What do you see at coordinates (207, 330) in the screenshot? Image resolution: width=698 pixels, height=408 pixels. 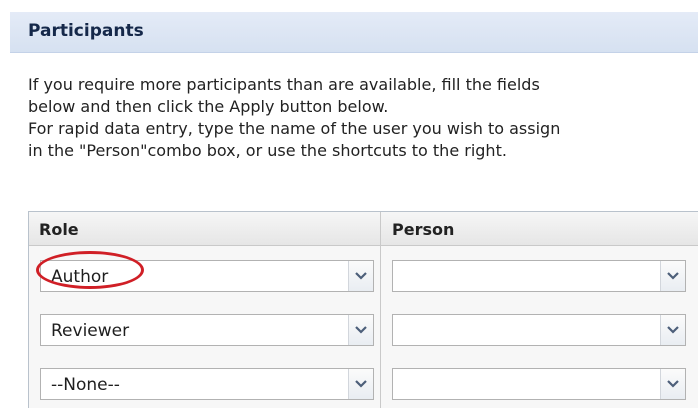 I see `role-combo-2: Reviewer` at bounding box center [207, 330].